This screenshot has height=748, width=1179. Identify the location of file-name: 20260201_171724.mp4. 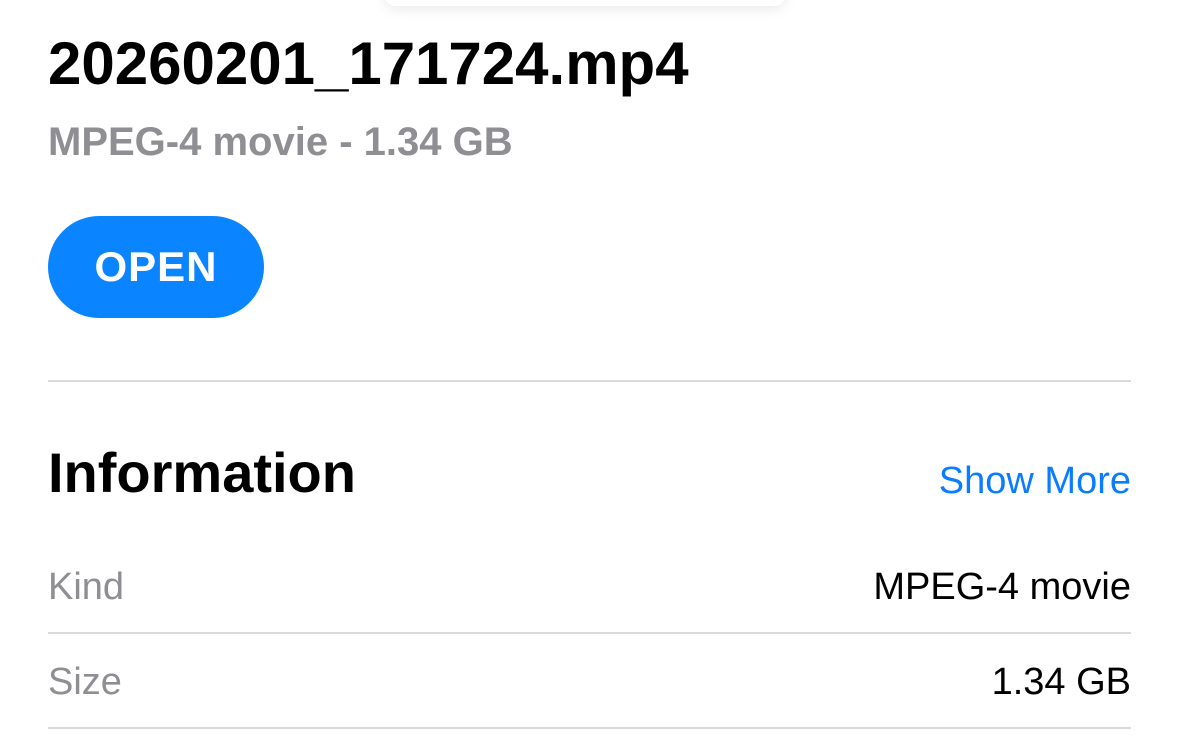
(368, 63).